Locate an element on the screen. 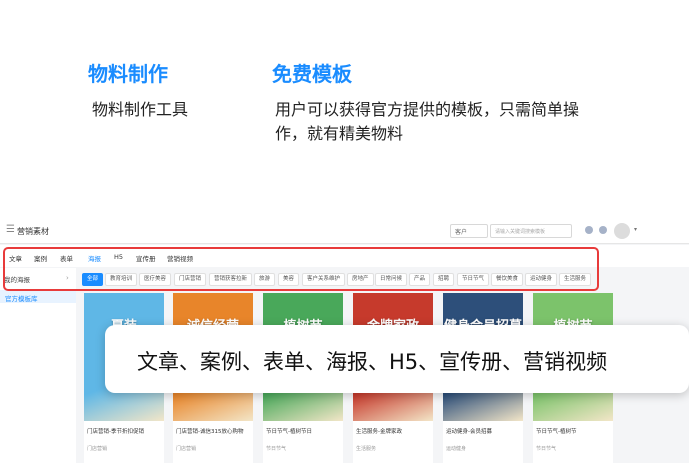 This screenshot has width=689, height=463. search-input: 请输入关键词搜索模板 is located at coordinates (531, 231).